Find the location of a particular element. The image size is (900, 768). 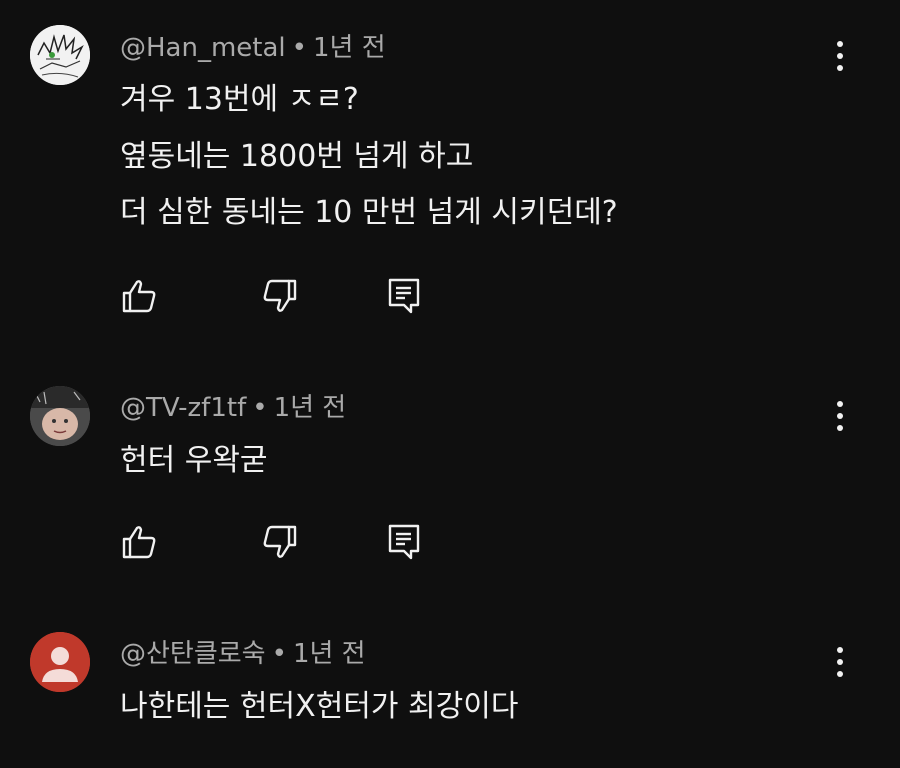

comment-text-line: 옆동네는 1800번 넘게 하고 is located at coordinates (297, 156).